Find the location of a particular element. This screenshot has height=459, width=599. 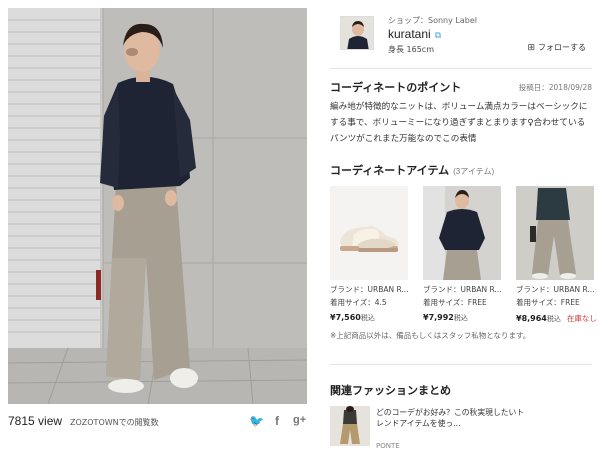

item-price-row: ¥8,964税込 在庫なし is located at coordinates (556, 318).